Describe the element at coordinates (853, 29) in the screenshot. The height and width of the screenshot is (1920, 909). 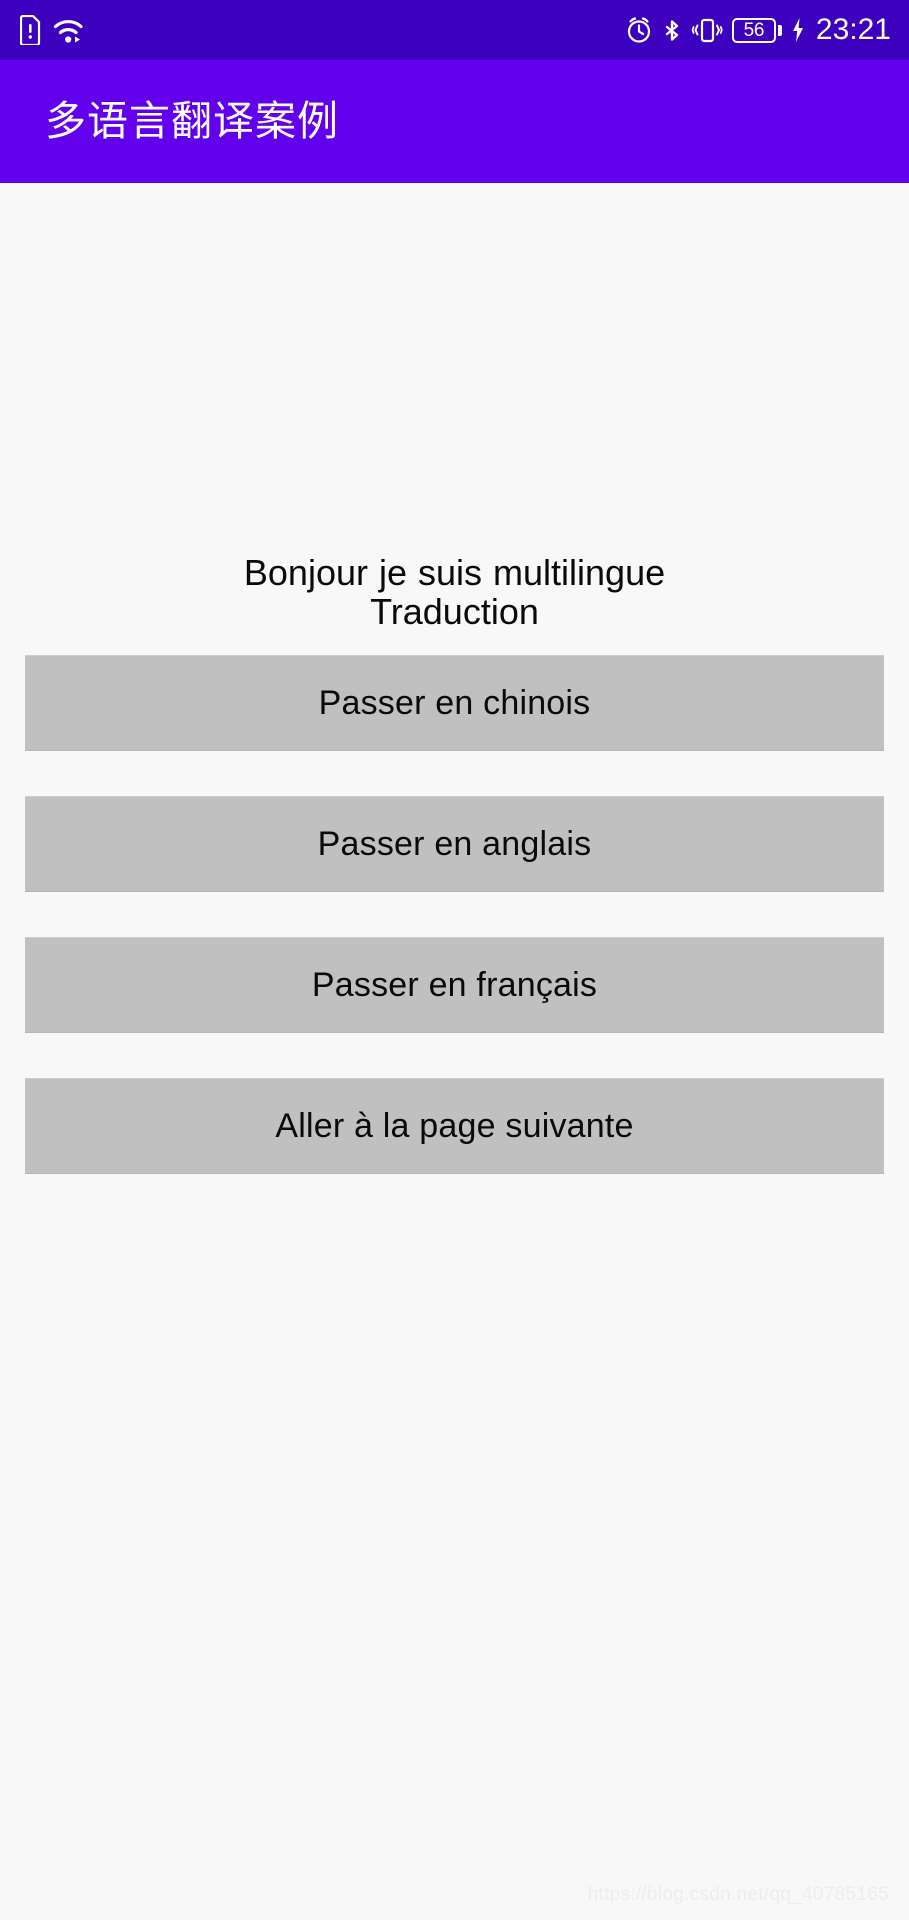
I see `status-bar-clock: 23:21` at that location.